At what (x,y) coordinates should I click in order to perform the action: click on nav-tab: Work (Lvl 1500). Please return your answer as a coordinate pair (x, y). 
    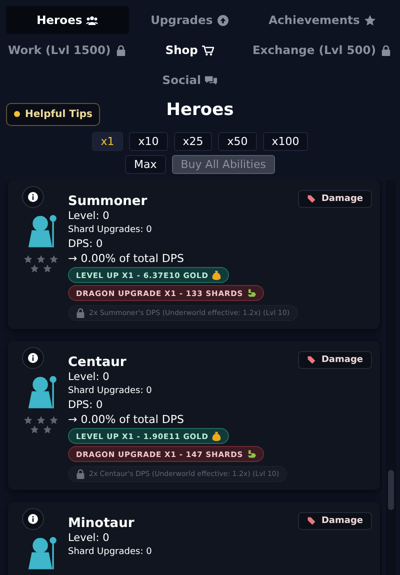
    Looking at the image, I should click on (67, 50).